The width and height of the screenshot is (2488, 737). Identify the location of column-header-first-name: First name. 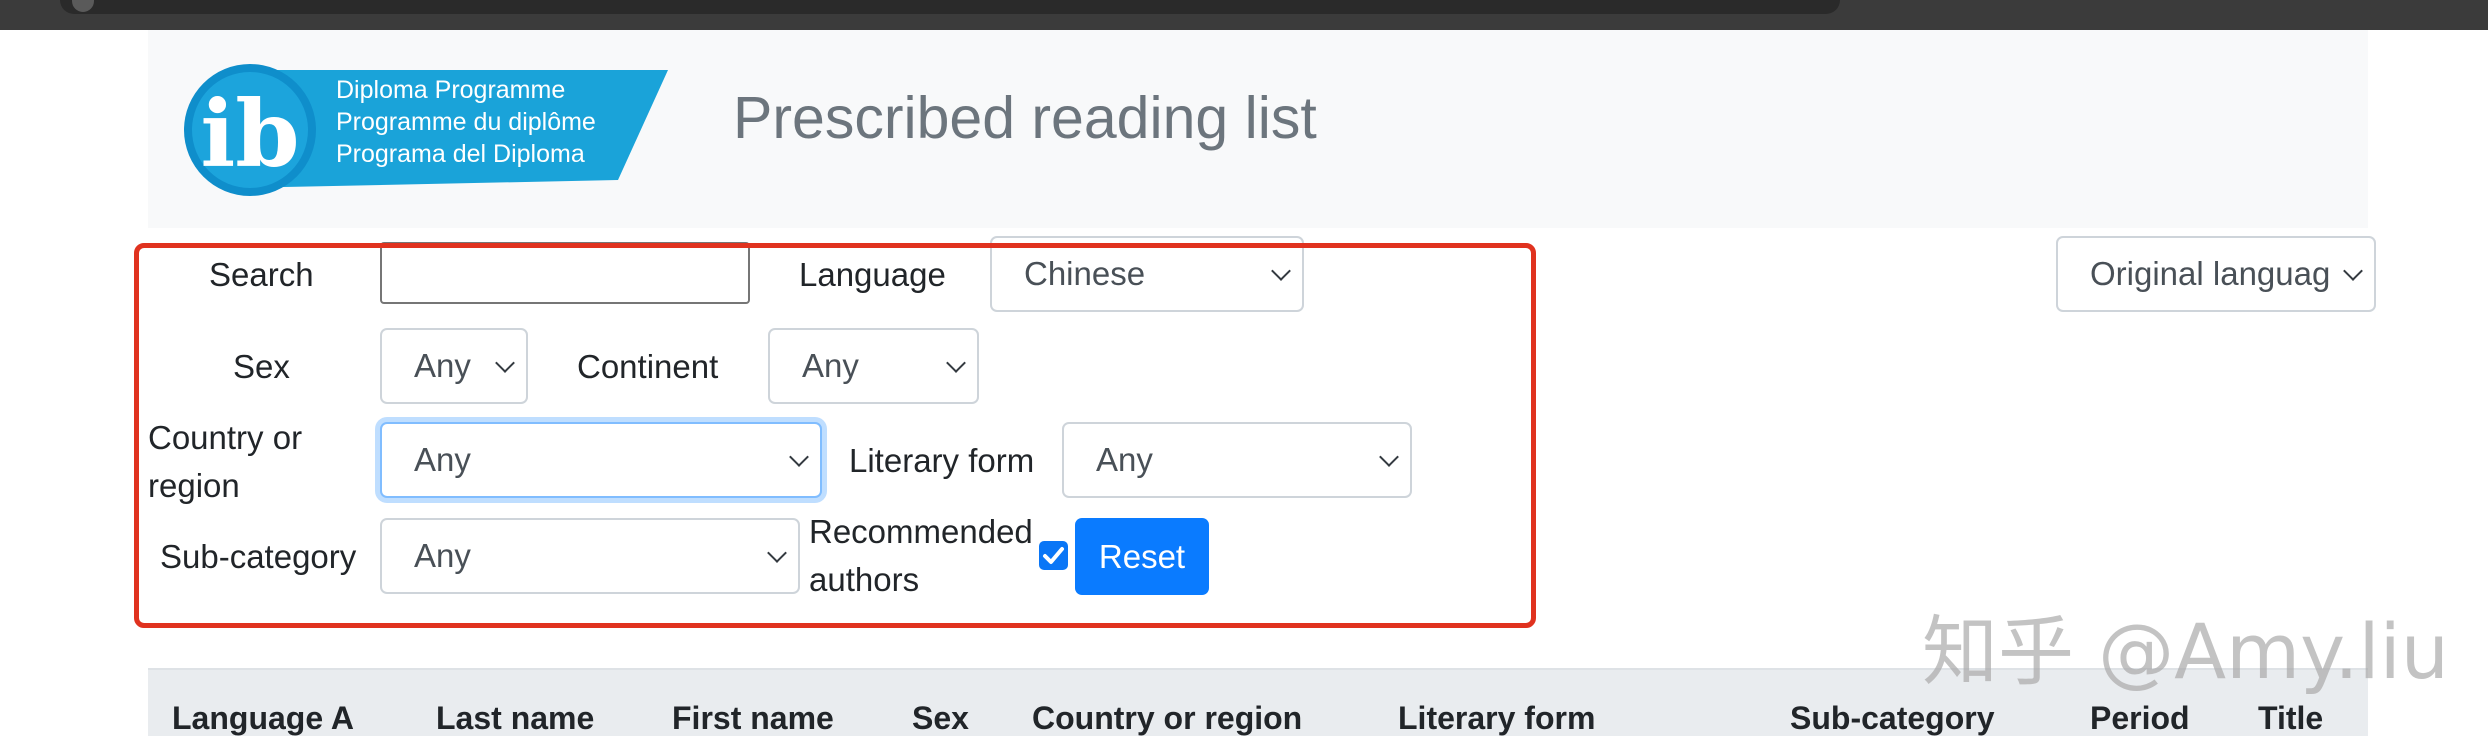
(753, 718).